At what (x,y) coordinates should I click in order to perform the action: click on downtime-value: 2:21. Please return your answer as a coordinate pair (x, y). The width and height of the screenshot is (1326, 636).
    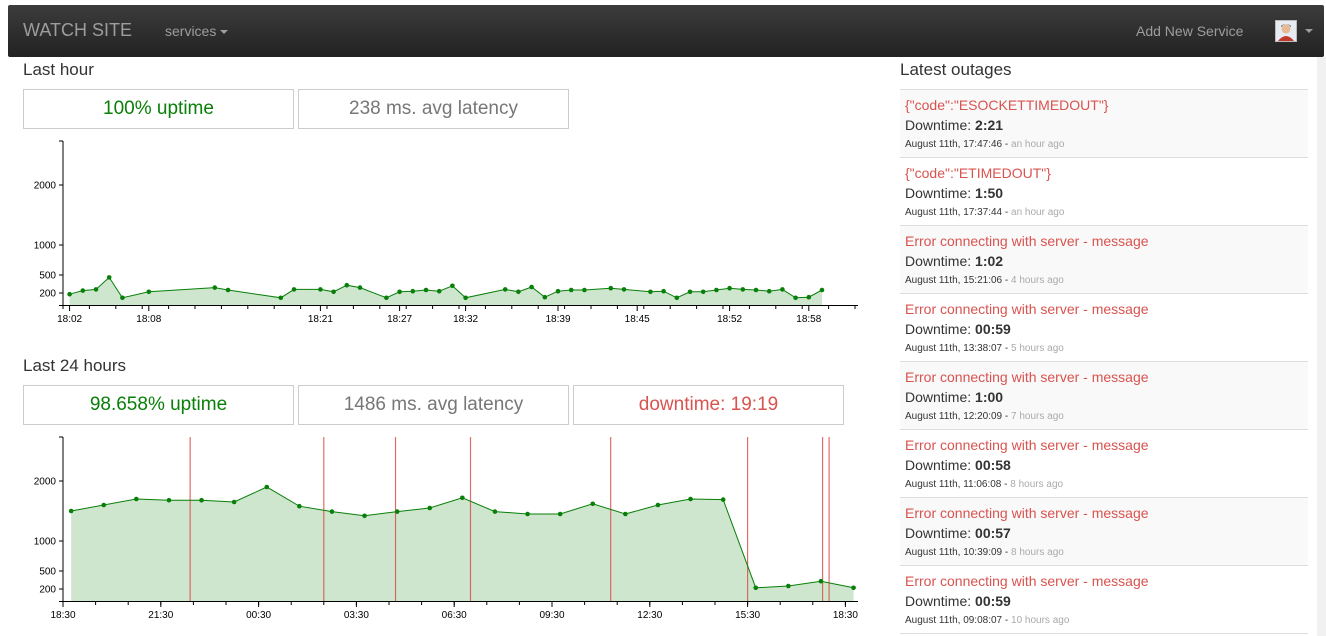
    Looking at the image, I should click on (989, 125).